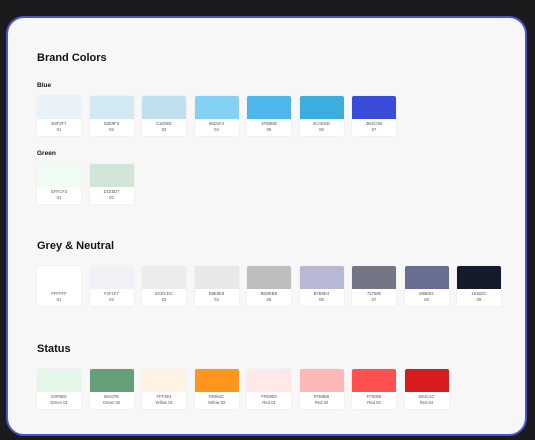 The image size is (535, 440). Describe the element at coordinates (321, 402) in the screenshot. I see `swatch-label: Red 02` at that location.